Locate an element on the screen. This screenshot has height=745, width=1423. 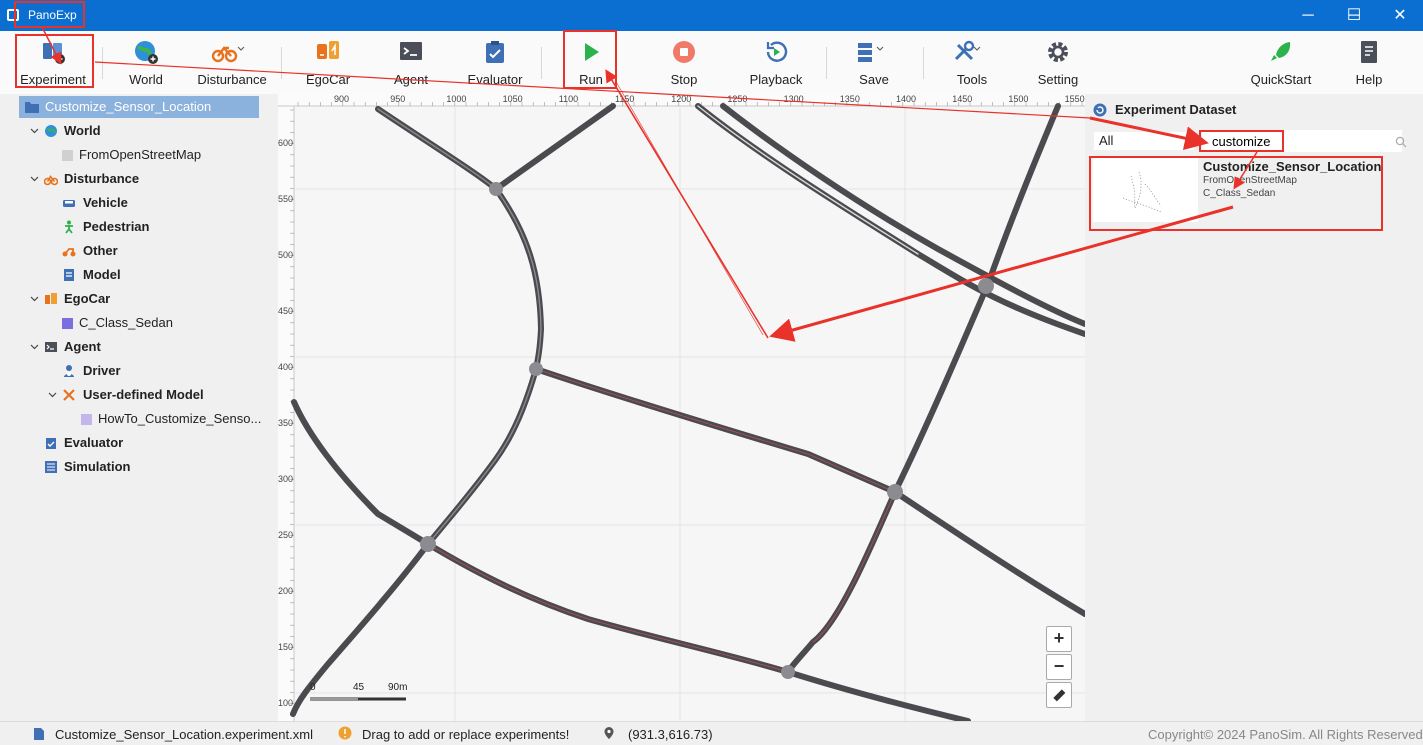
ruler-x-label: 1300 is located at coordinates (793, 99).